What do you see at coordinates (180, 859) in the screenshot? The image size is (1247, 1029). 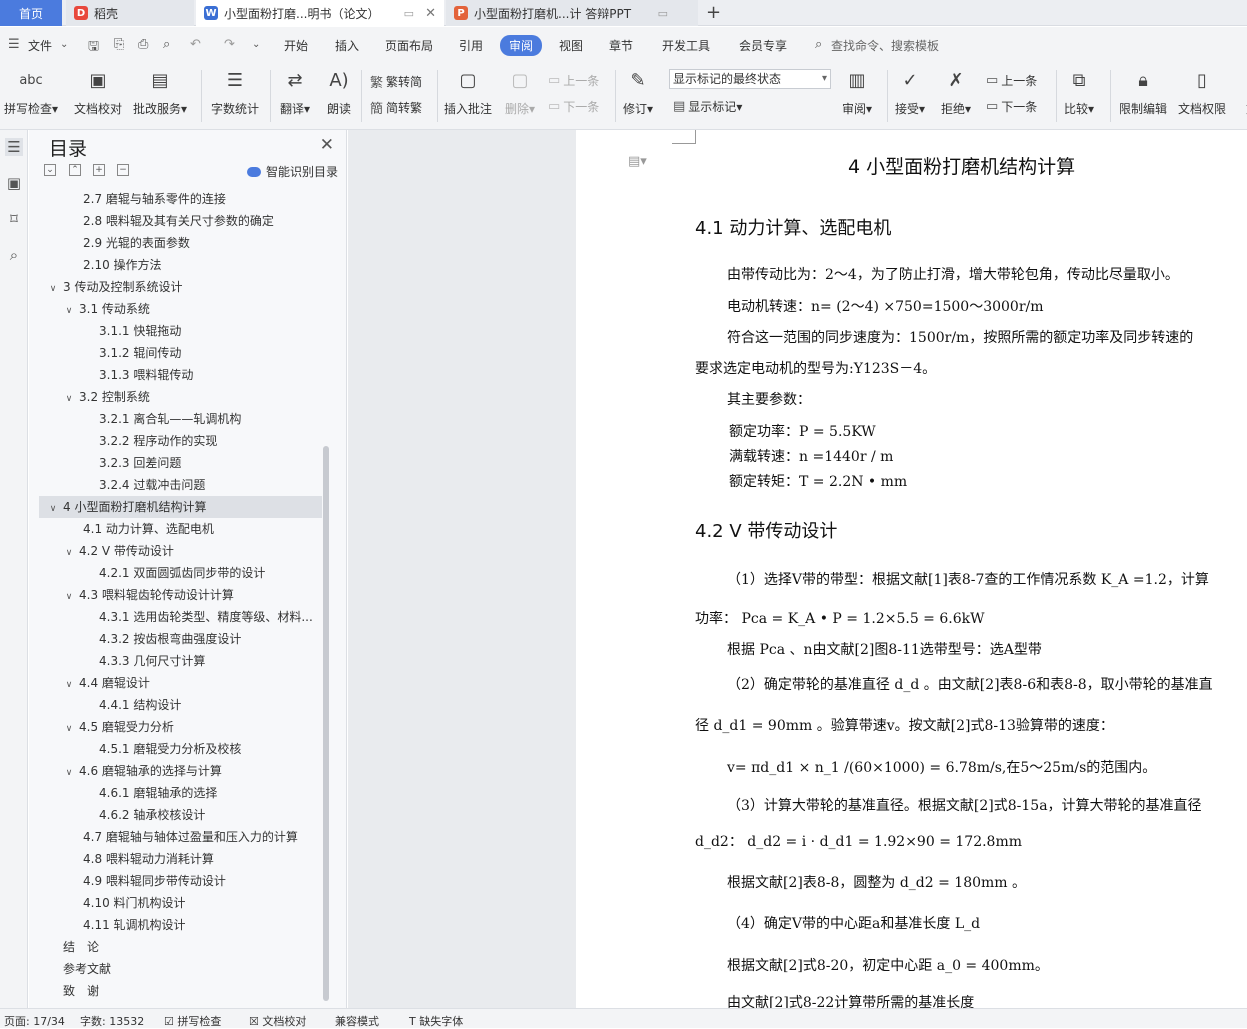 I see `toc-item: 4.8 喂料辊动力消耗计算` at bounding box center [180, 859].